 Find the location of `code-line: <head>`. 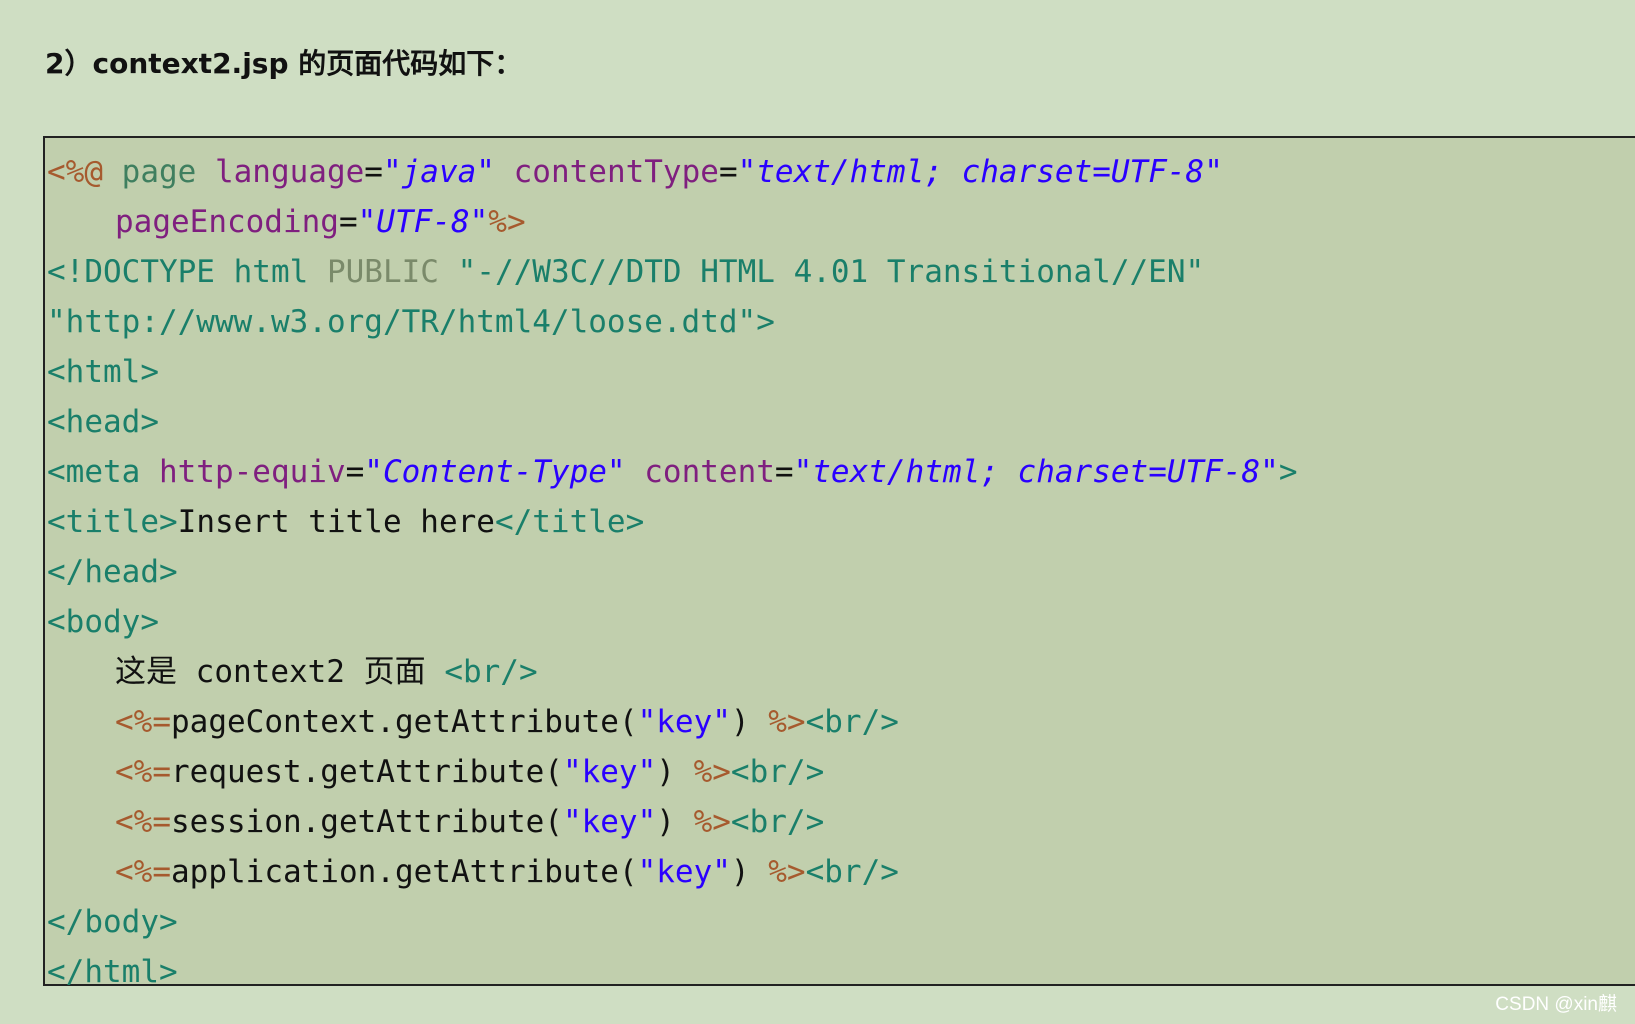

code-line: <head> is located at coordinates (672, 422).